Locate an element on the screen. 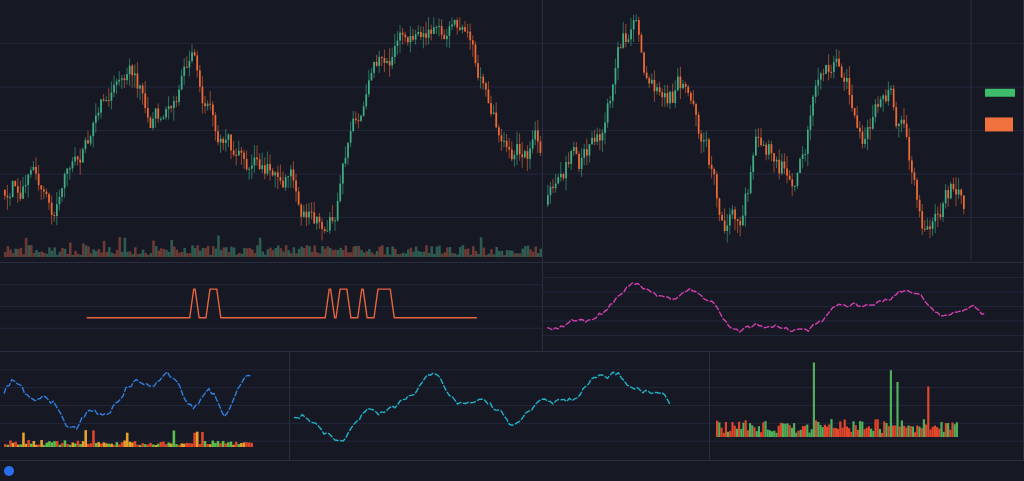  status-dot-icon is located at coordinates (9, 471).